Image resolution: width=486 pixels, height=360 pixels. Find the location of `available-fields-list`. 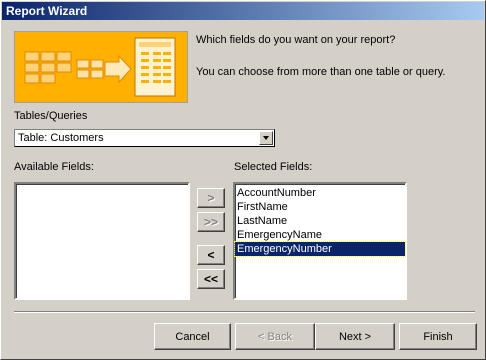

available-fields-list is located at coordinates (102, 241).